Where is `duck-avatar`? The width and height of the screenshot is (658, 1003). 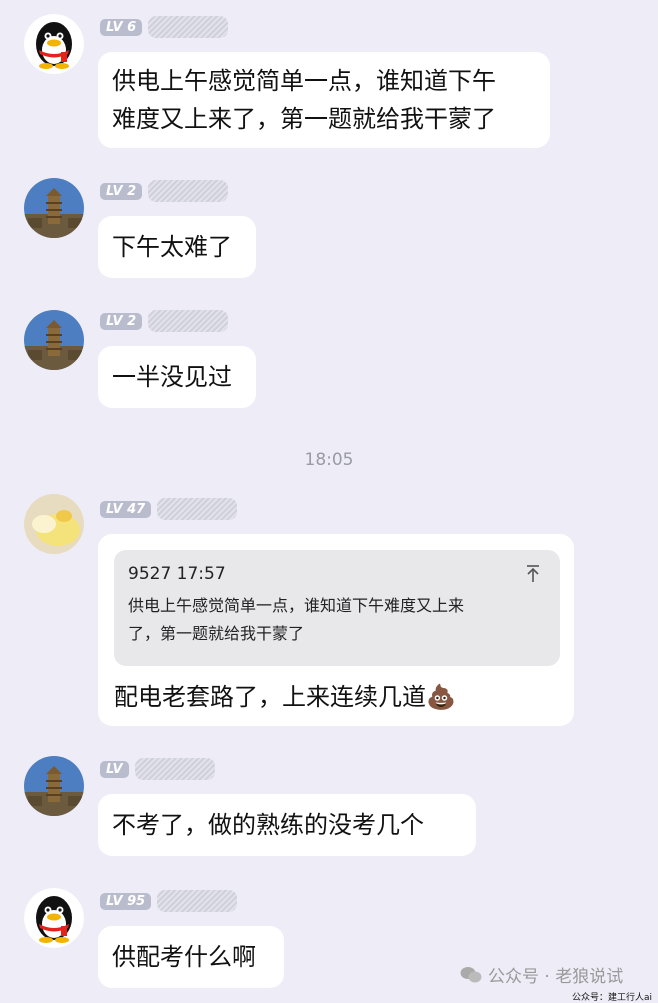 duck-avatar is located at coordinates (54, 524).